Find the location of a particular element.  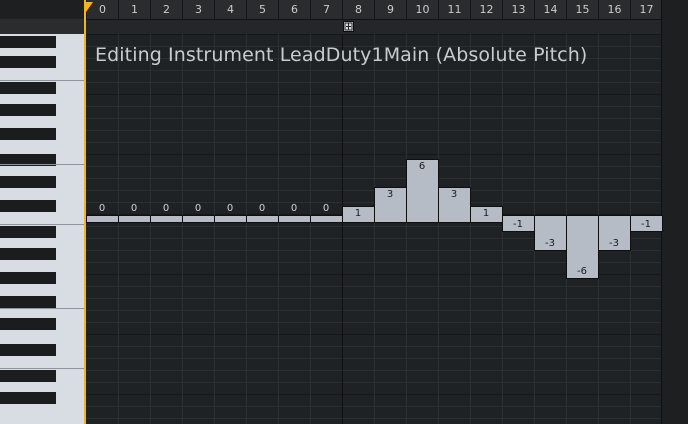

ruler-tick: 8 is located at coordinates (358, 9).